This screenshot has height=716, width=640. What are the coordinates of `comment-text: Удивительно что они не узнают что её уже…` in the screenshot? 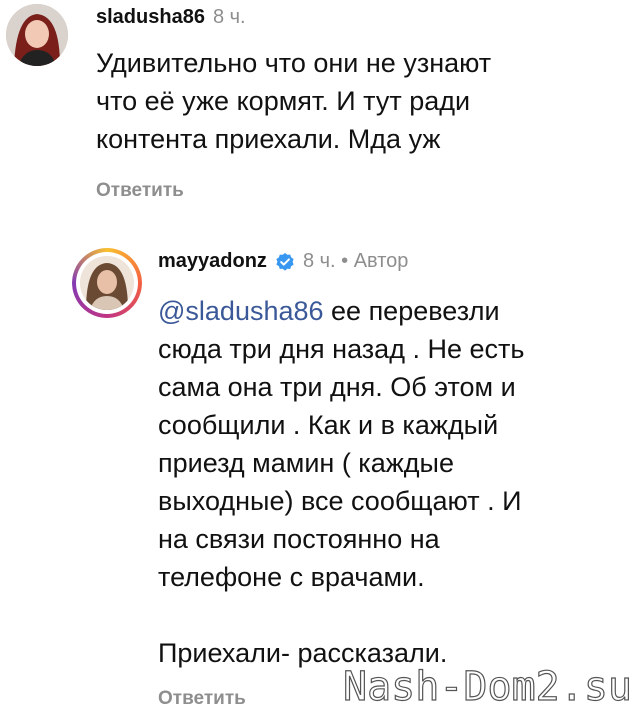 It's located at (294, 101).